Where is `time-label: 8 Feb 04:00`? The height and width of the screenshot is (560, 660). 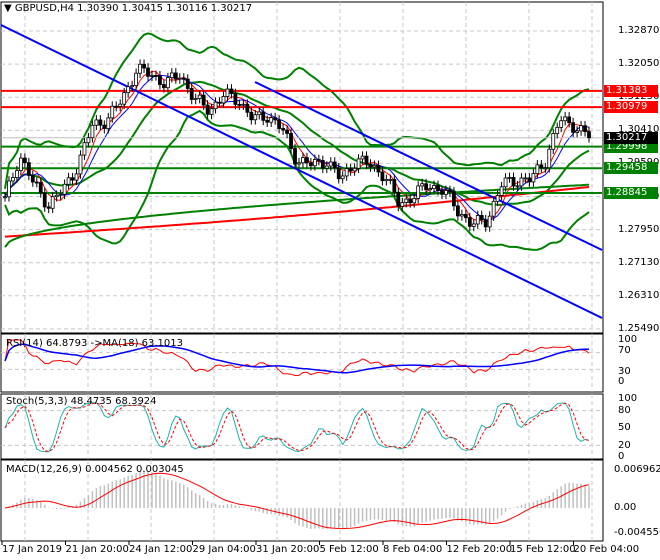 time-label: 8 Feb 04:00 is located at coordinates (413, 549).